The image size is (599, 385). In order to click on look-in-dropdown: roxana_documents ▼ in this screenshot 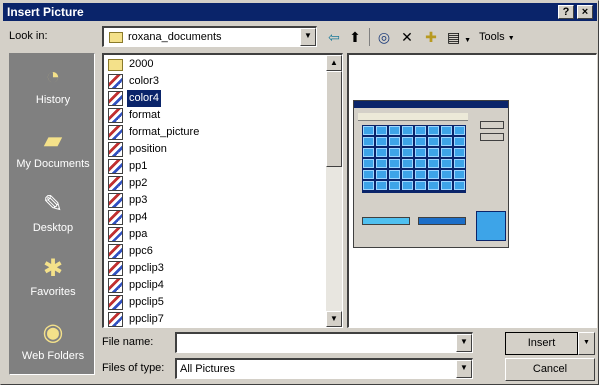, I will do `click(209, 36)`.